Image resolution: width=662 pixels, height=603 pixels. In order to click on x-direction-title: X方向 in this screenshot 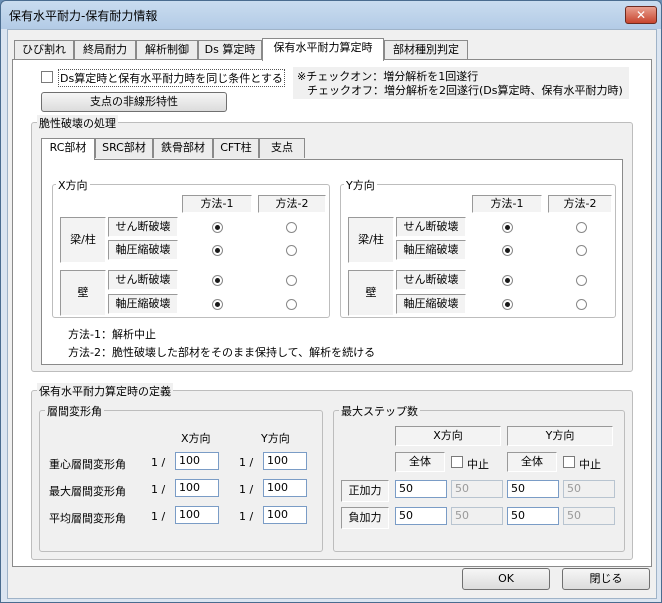, I will do `click(73, 185)`.